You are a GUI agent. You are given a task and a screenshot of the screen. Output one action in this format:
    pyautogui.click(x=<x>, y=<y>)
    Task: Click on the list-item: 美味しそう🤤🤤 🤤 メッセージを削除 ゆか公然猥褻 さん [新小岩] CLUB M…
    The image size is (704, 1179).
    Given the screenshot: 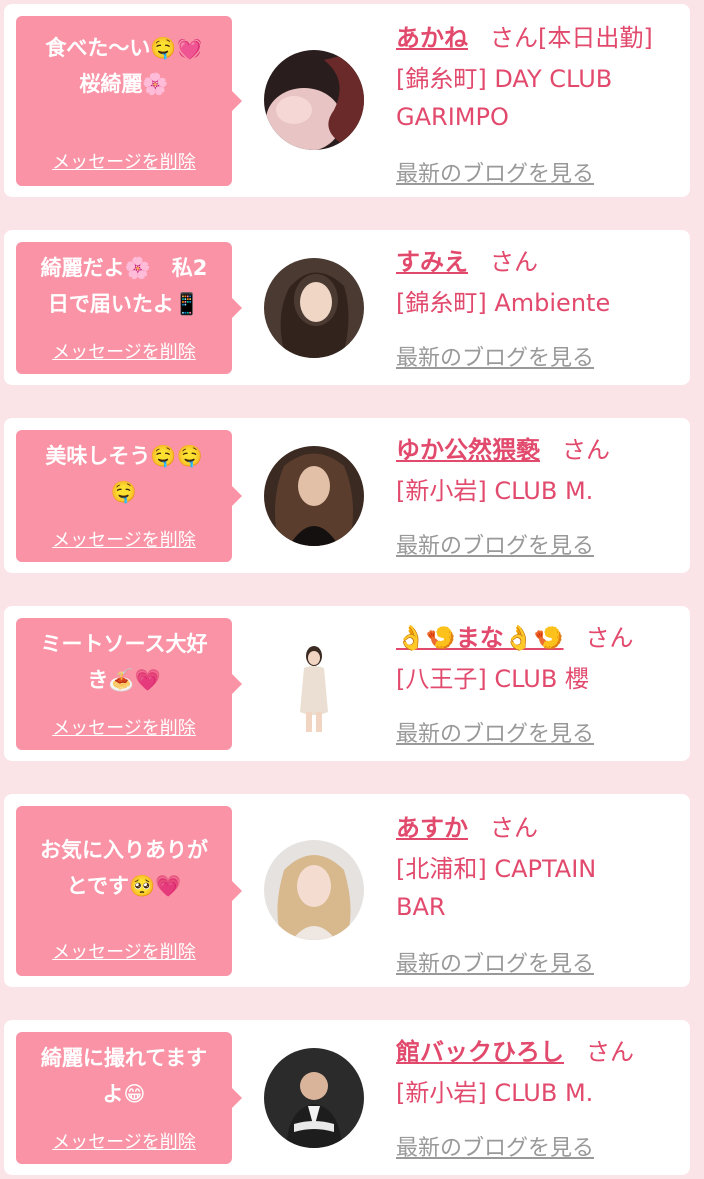 What is the action you would take?
    pyautogui.click(x=347, y=495)
    